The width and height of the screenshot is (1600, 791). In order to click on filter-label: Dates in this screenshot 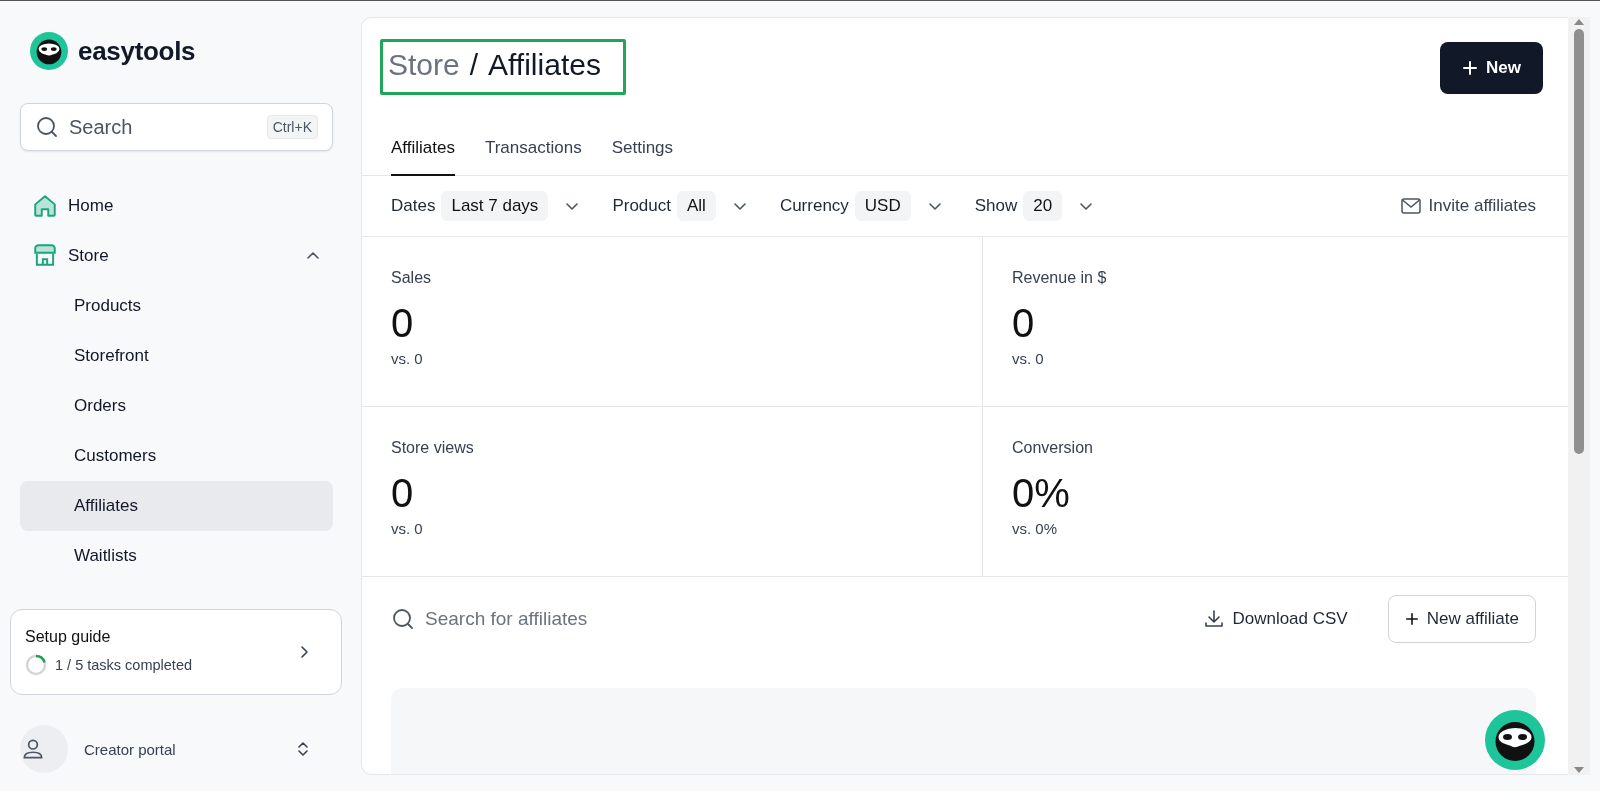, I will do `click(413, 206)`.